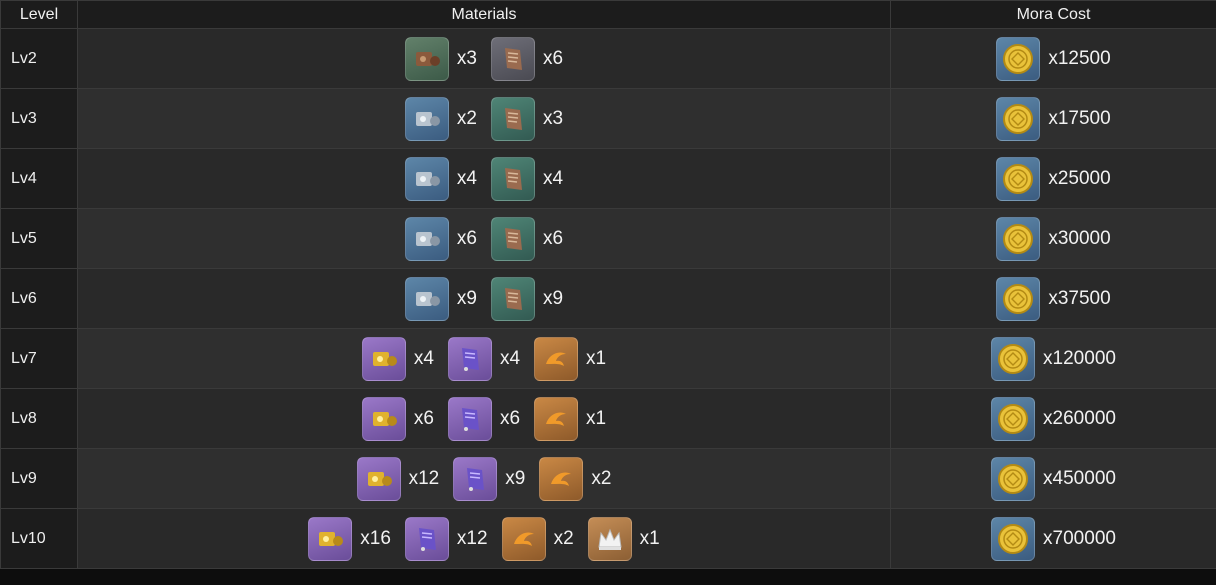  Describe the element at coordinates (426, 58) in the screenshot. I see `brown-mechanism-icon` at that location.